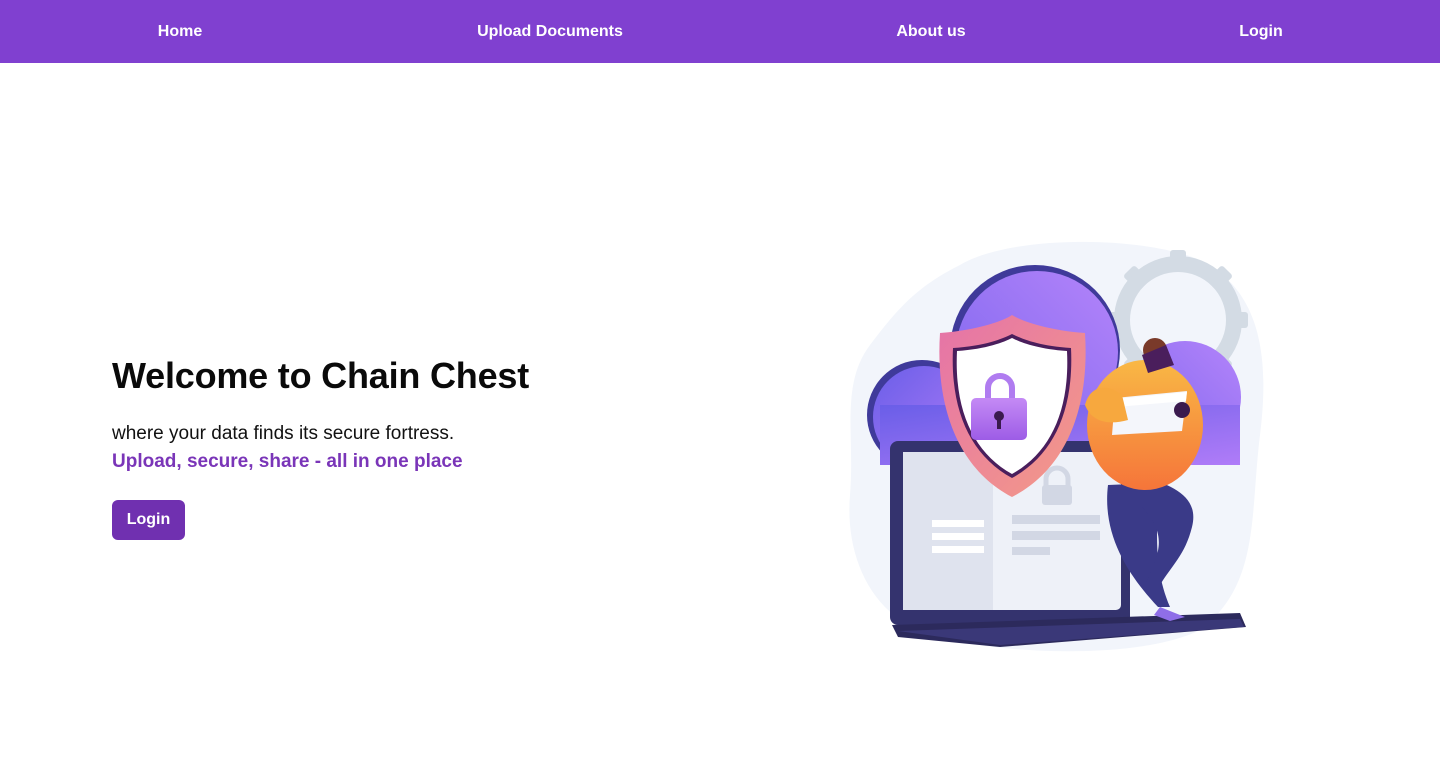 The image size is (1440, 778). I want to click on hero-tagline: Upload, secure, share - all in one place, so click(287, 461).